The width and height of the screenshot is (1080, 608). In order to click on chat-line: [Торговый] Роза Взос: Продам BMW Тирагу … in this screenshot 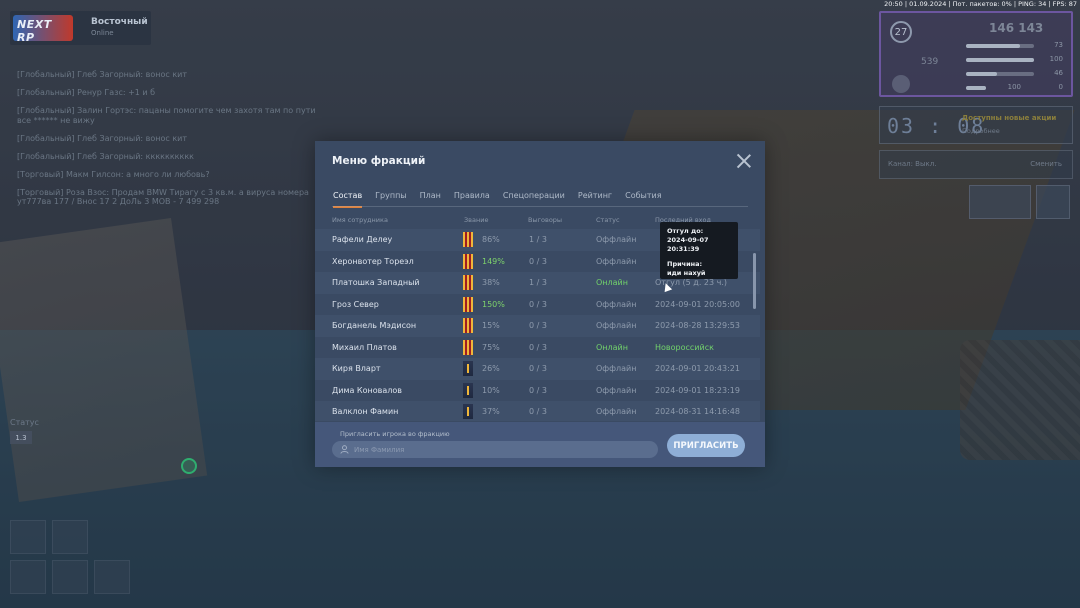, I will do `click(163, 197)`.